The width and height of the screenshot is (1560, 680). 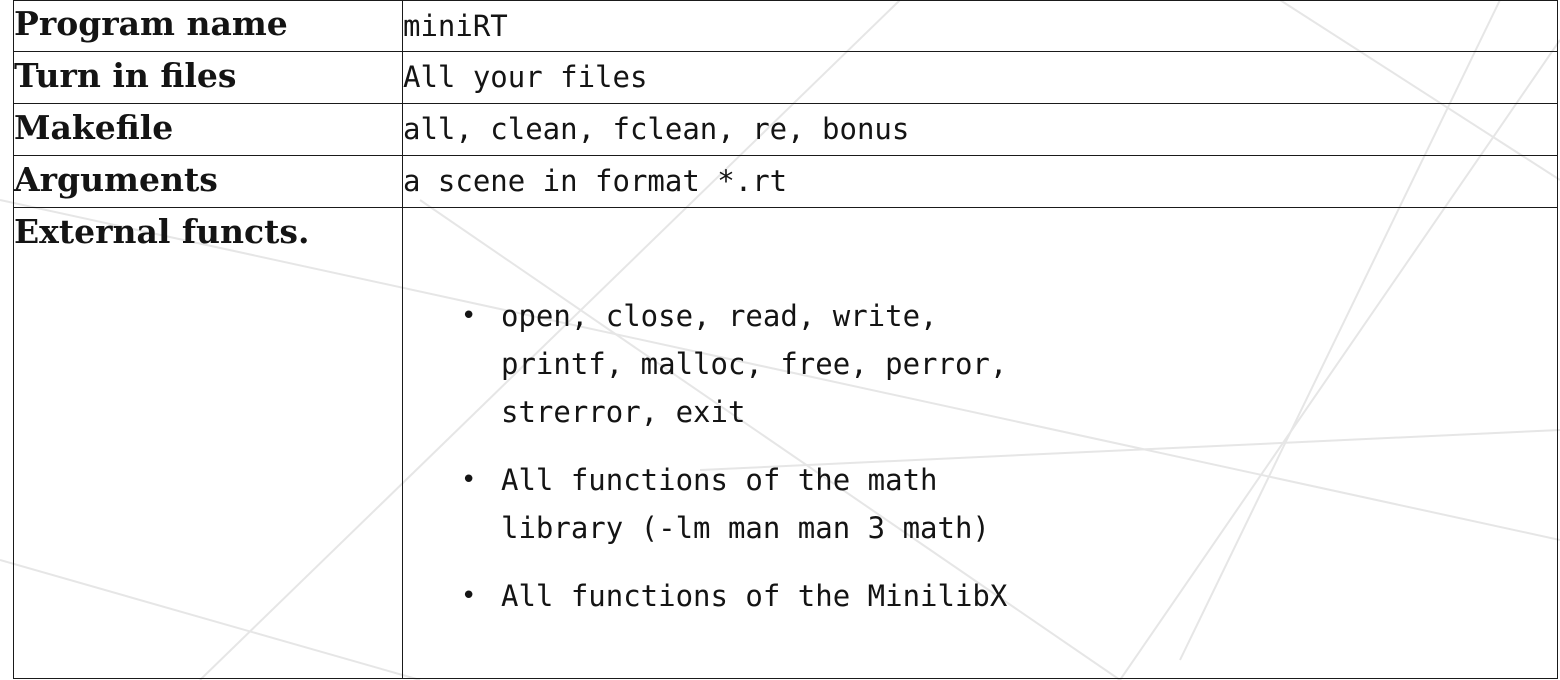 What do you see at coordinates (980, 181) in the screenshot?
I see `row-value: a scene in format *.rt` at bounding box center [980, 181].